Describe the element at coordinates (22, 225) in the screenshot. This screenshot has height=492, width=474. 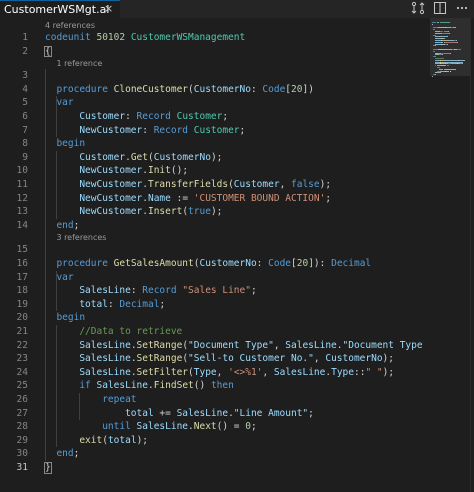
I see `line-number: 14` at that location.